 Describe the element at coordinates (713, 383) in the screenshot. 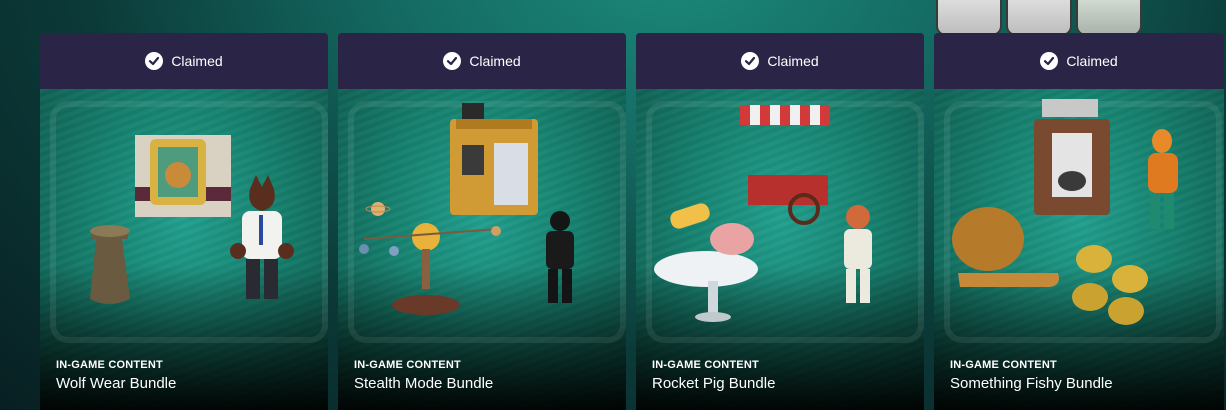

I see `bundle-title: Rocket Pig Bundle` at that location.